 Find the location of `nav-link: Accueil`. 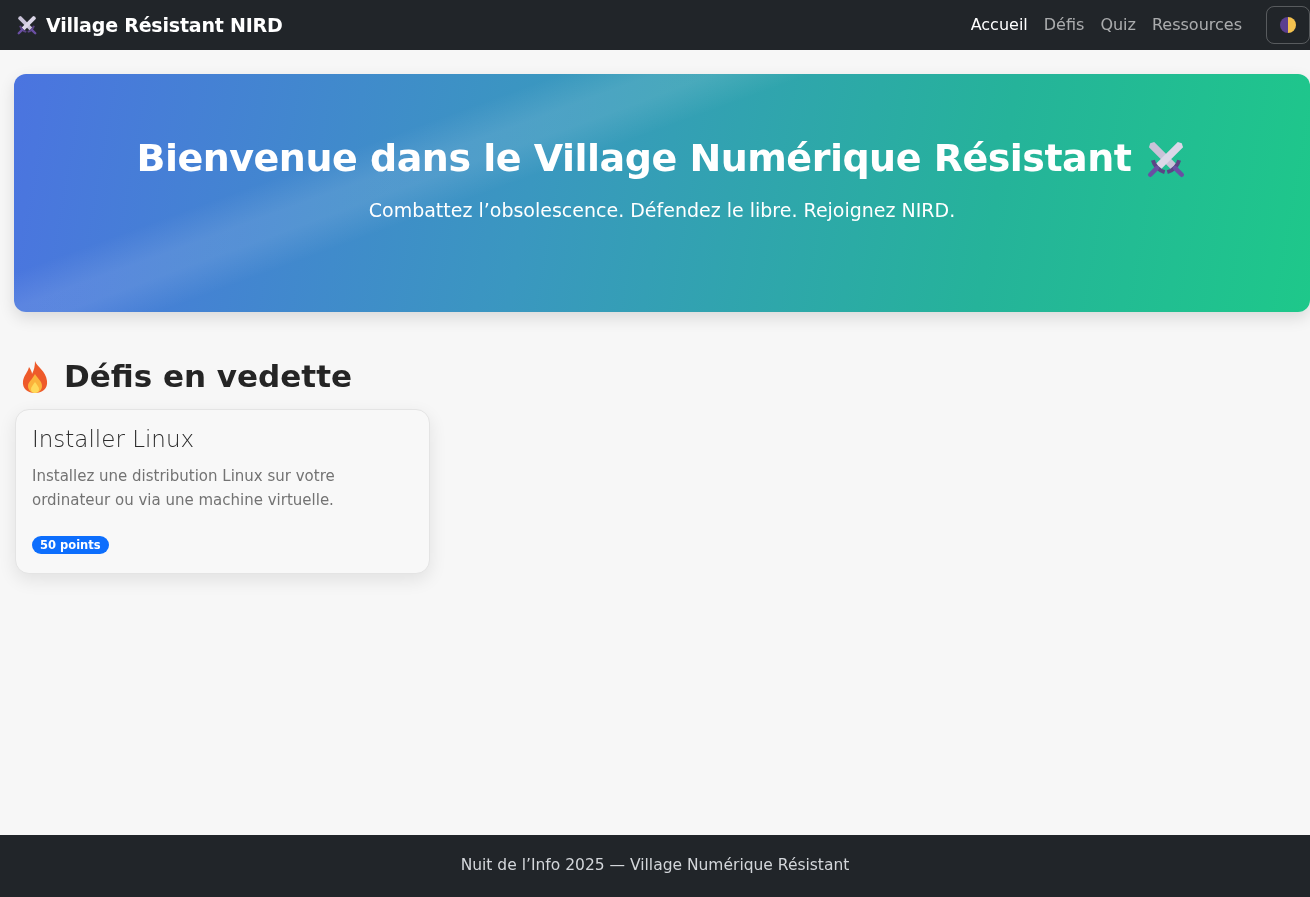

nav-link: Accueil is located at coordinates (999, 25).